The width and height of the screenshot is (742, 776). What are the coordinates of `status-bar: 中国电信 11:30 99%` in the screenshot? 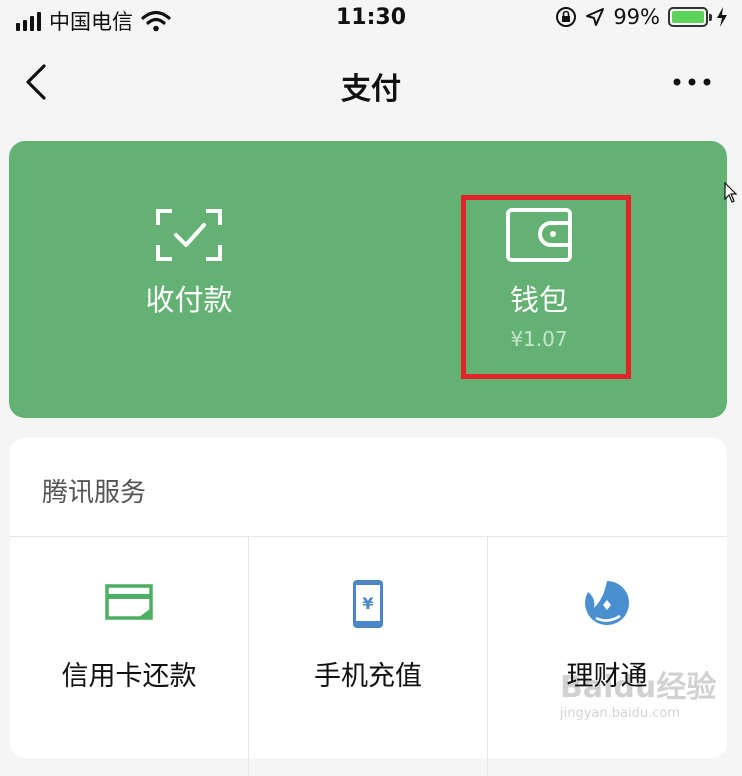 It's located at (371, 19).